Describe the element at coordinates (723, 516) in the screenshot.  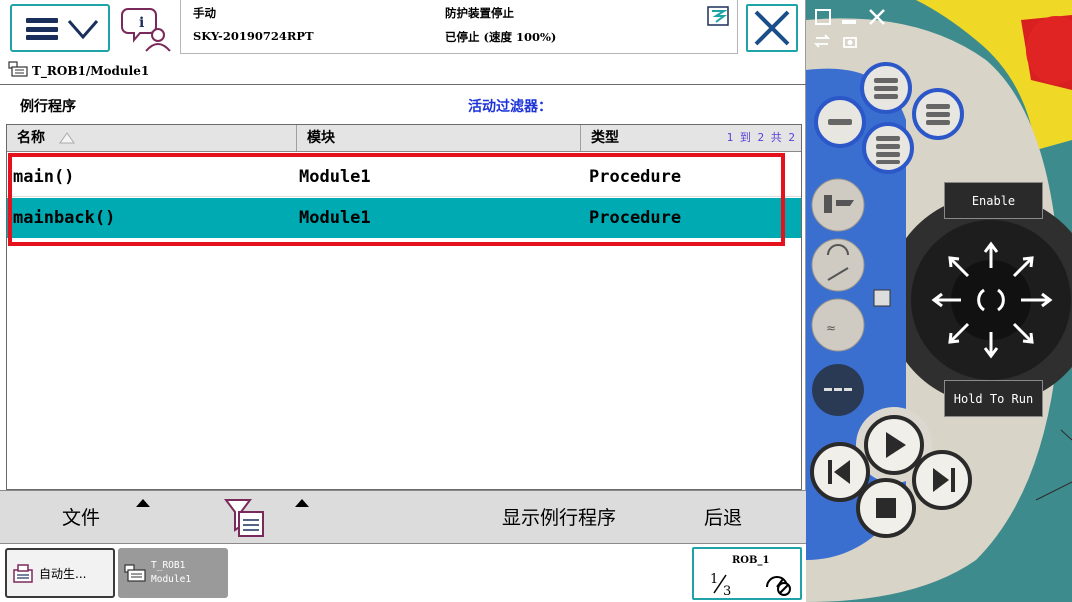
I see `back-button: 后退` at that location.